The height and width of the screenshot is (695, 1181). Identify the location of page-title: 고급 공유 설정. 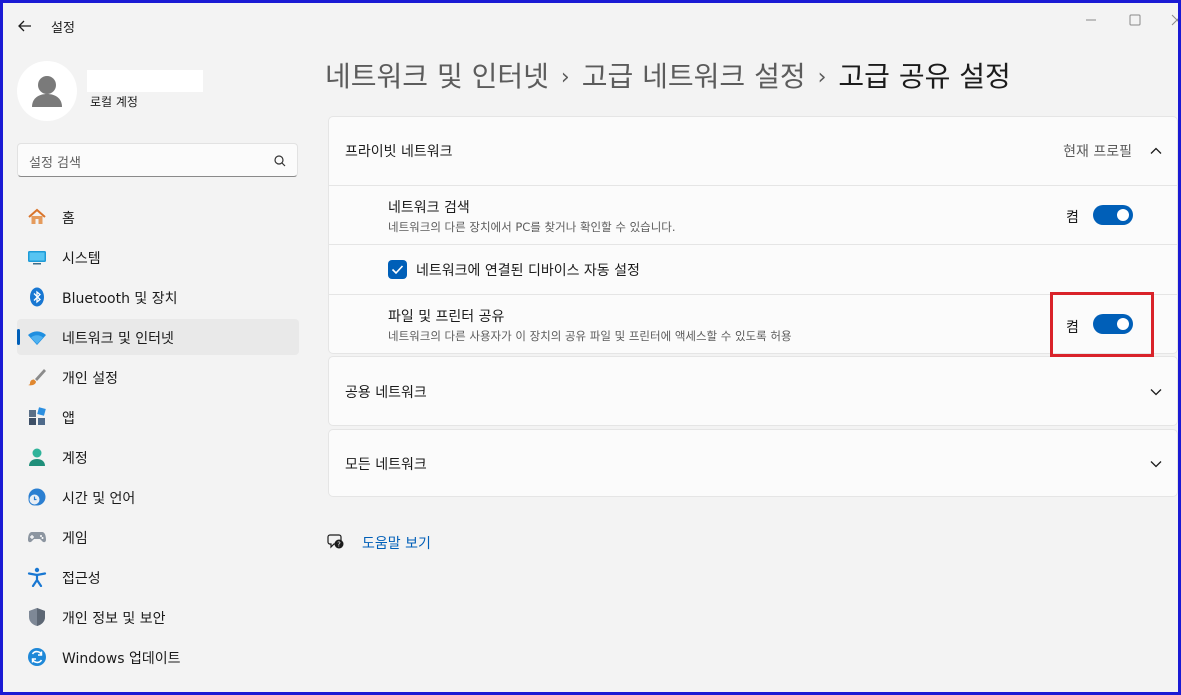
(924, 76).